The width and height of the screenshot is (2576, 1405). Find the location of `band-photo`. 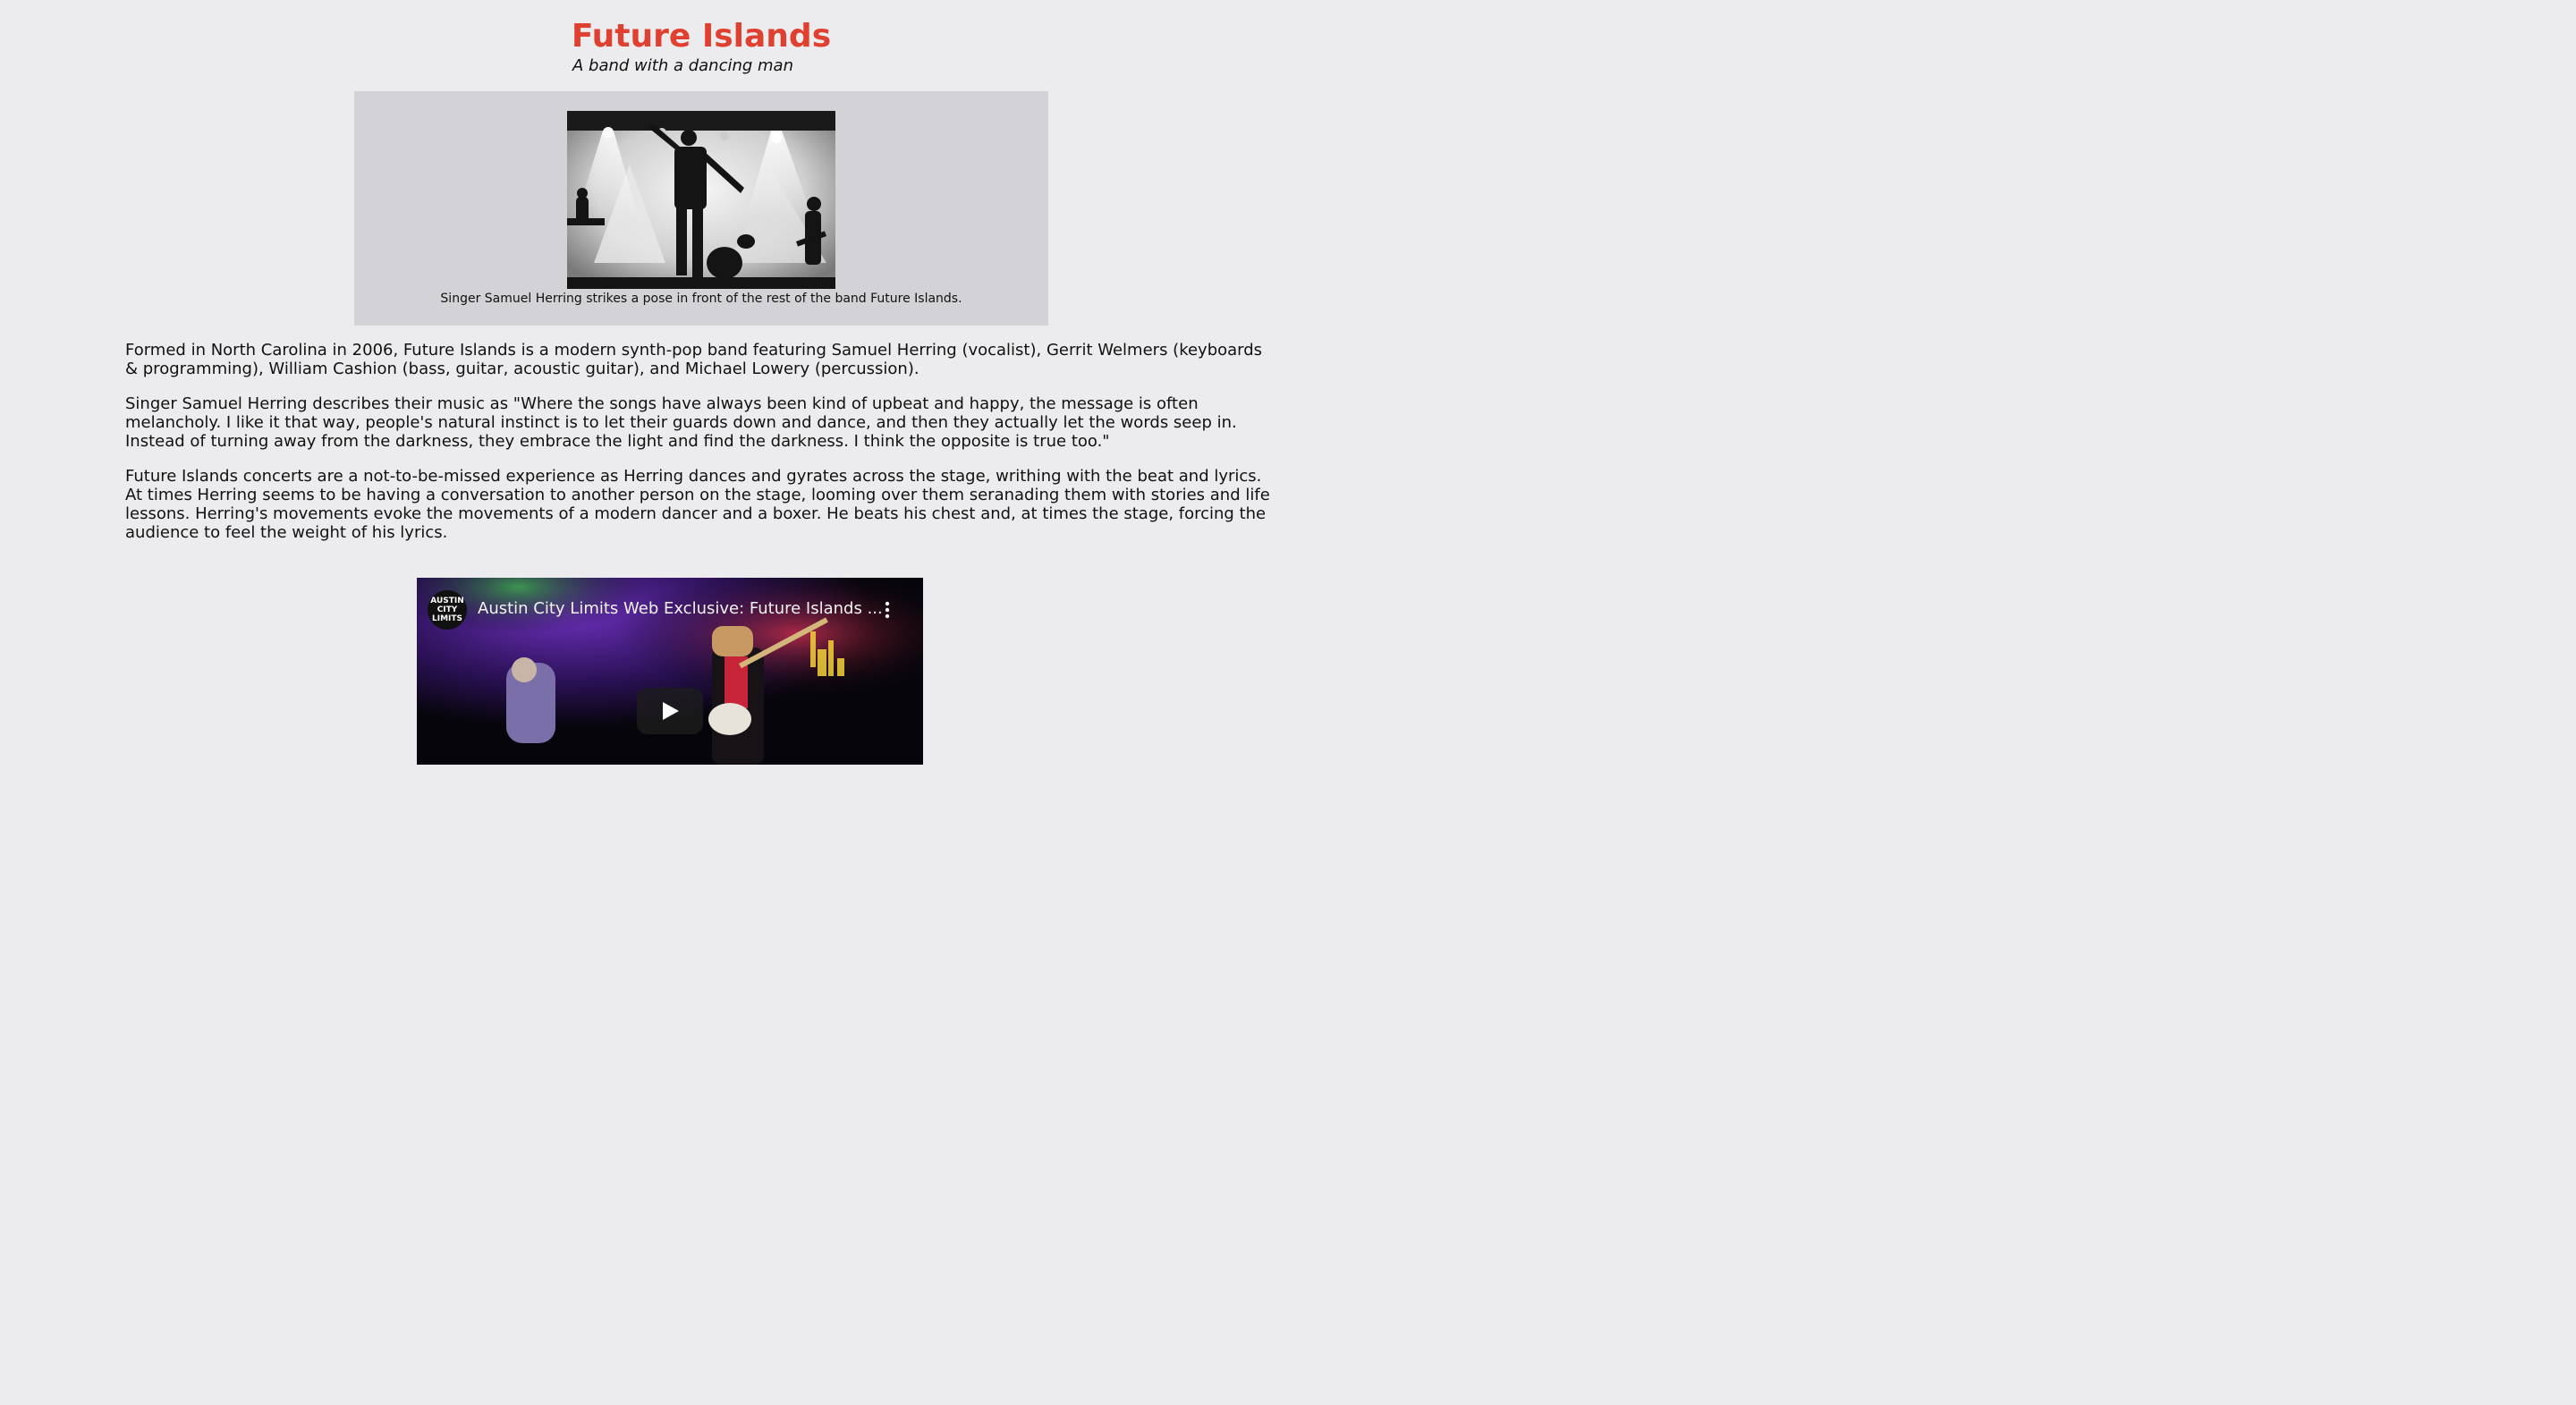

band-photo is located at coordinates (701, 200).